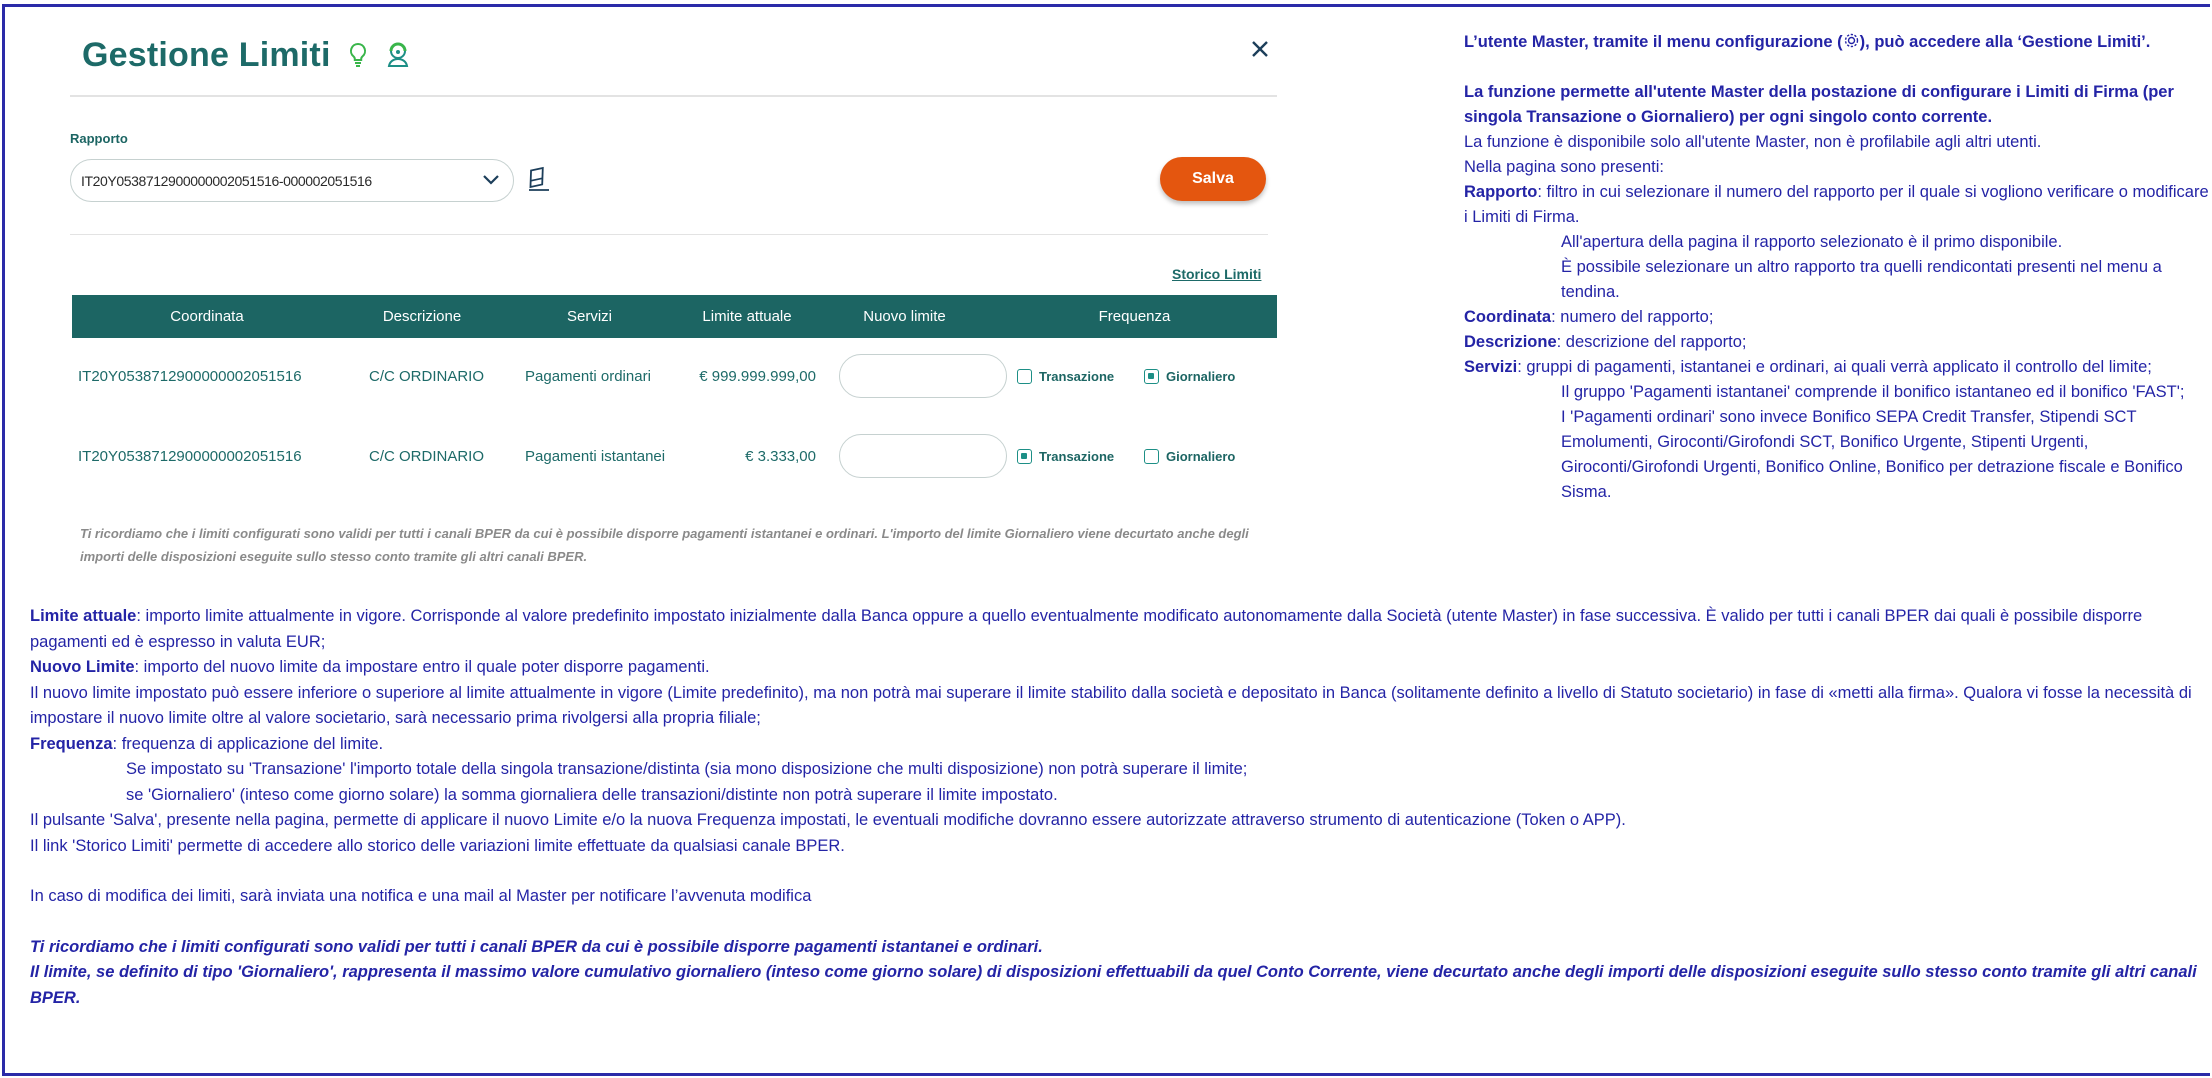 The height and width of the screenshot is (1078, 2212). I want to click on rapporto-select: IT20Y0538712900000002051516-000002051516, so click(292, 180).